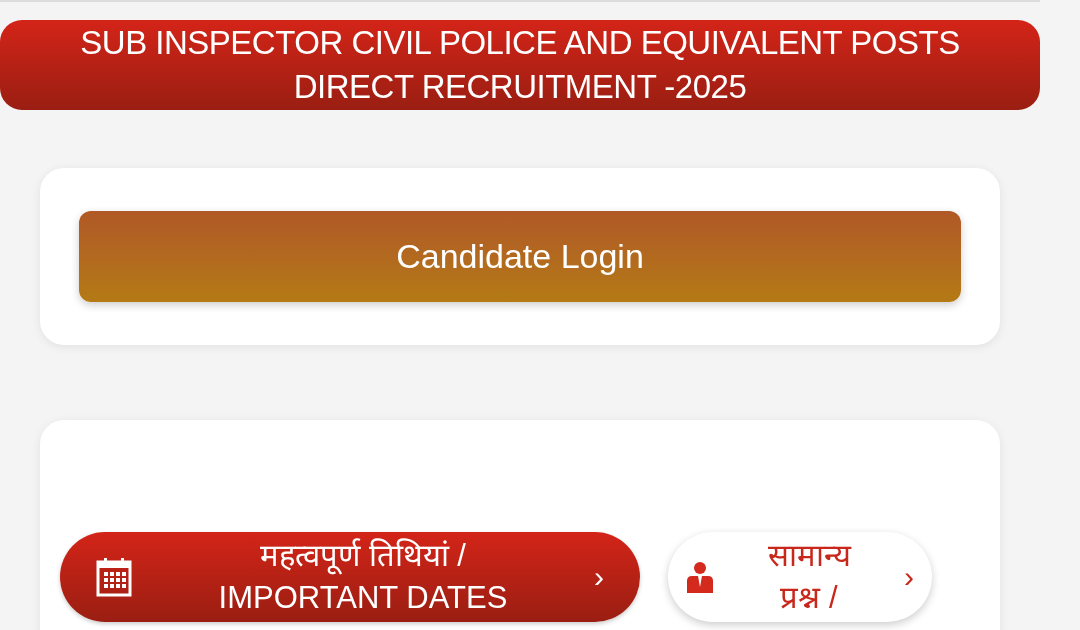 The width and height of the screenshot is (1080, 630). What do you see at coordinates (520, 256) in the screenshot?
I see `login-button: Candidate Login` at bounding box center [520, 256].